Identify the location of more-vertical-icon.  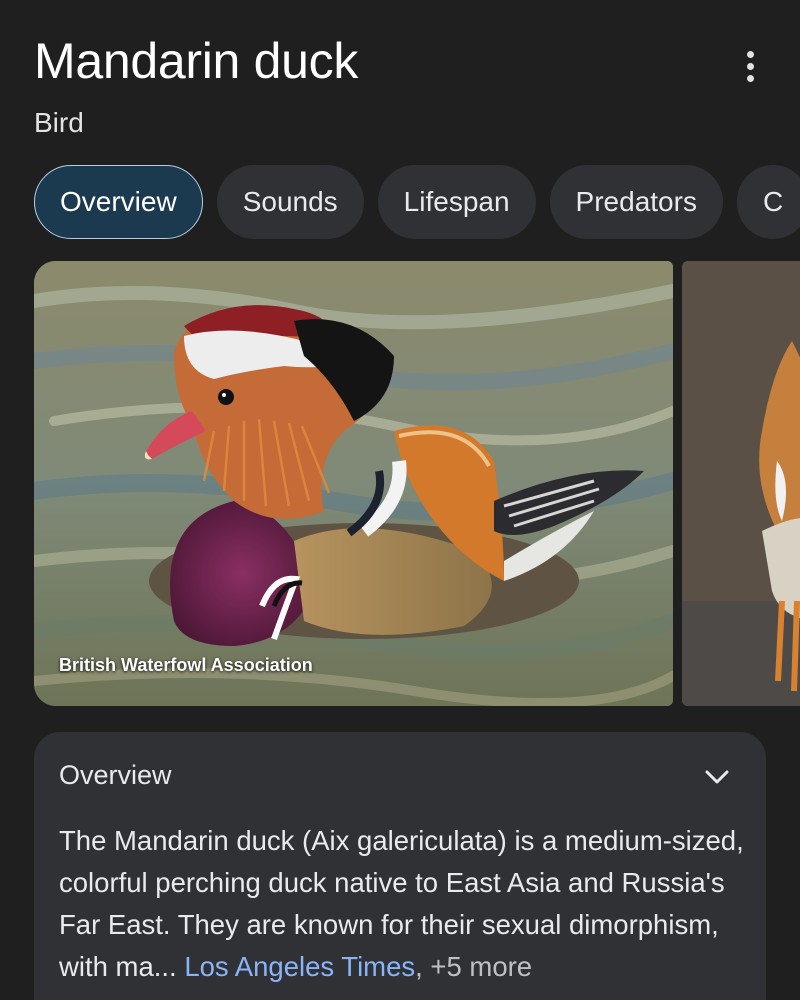
(750, 66).